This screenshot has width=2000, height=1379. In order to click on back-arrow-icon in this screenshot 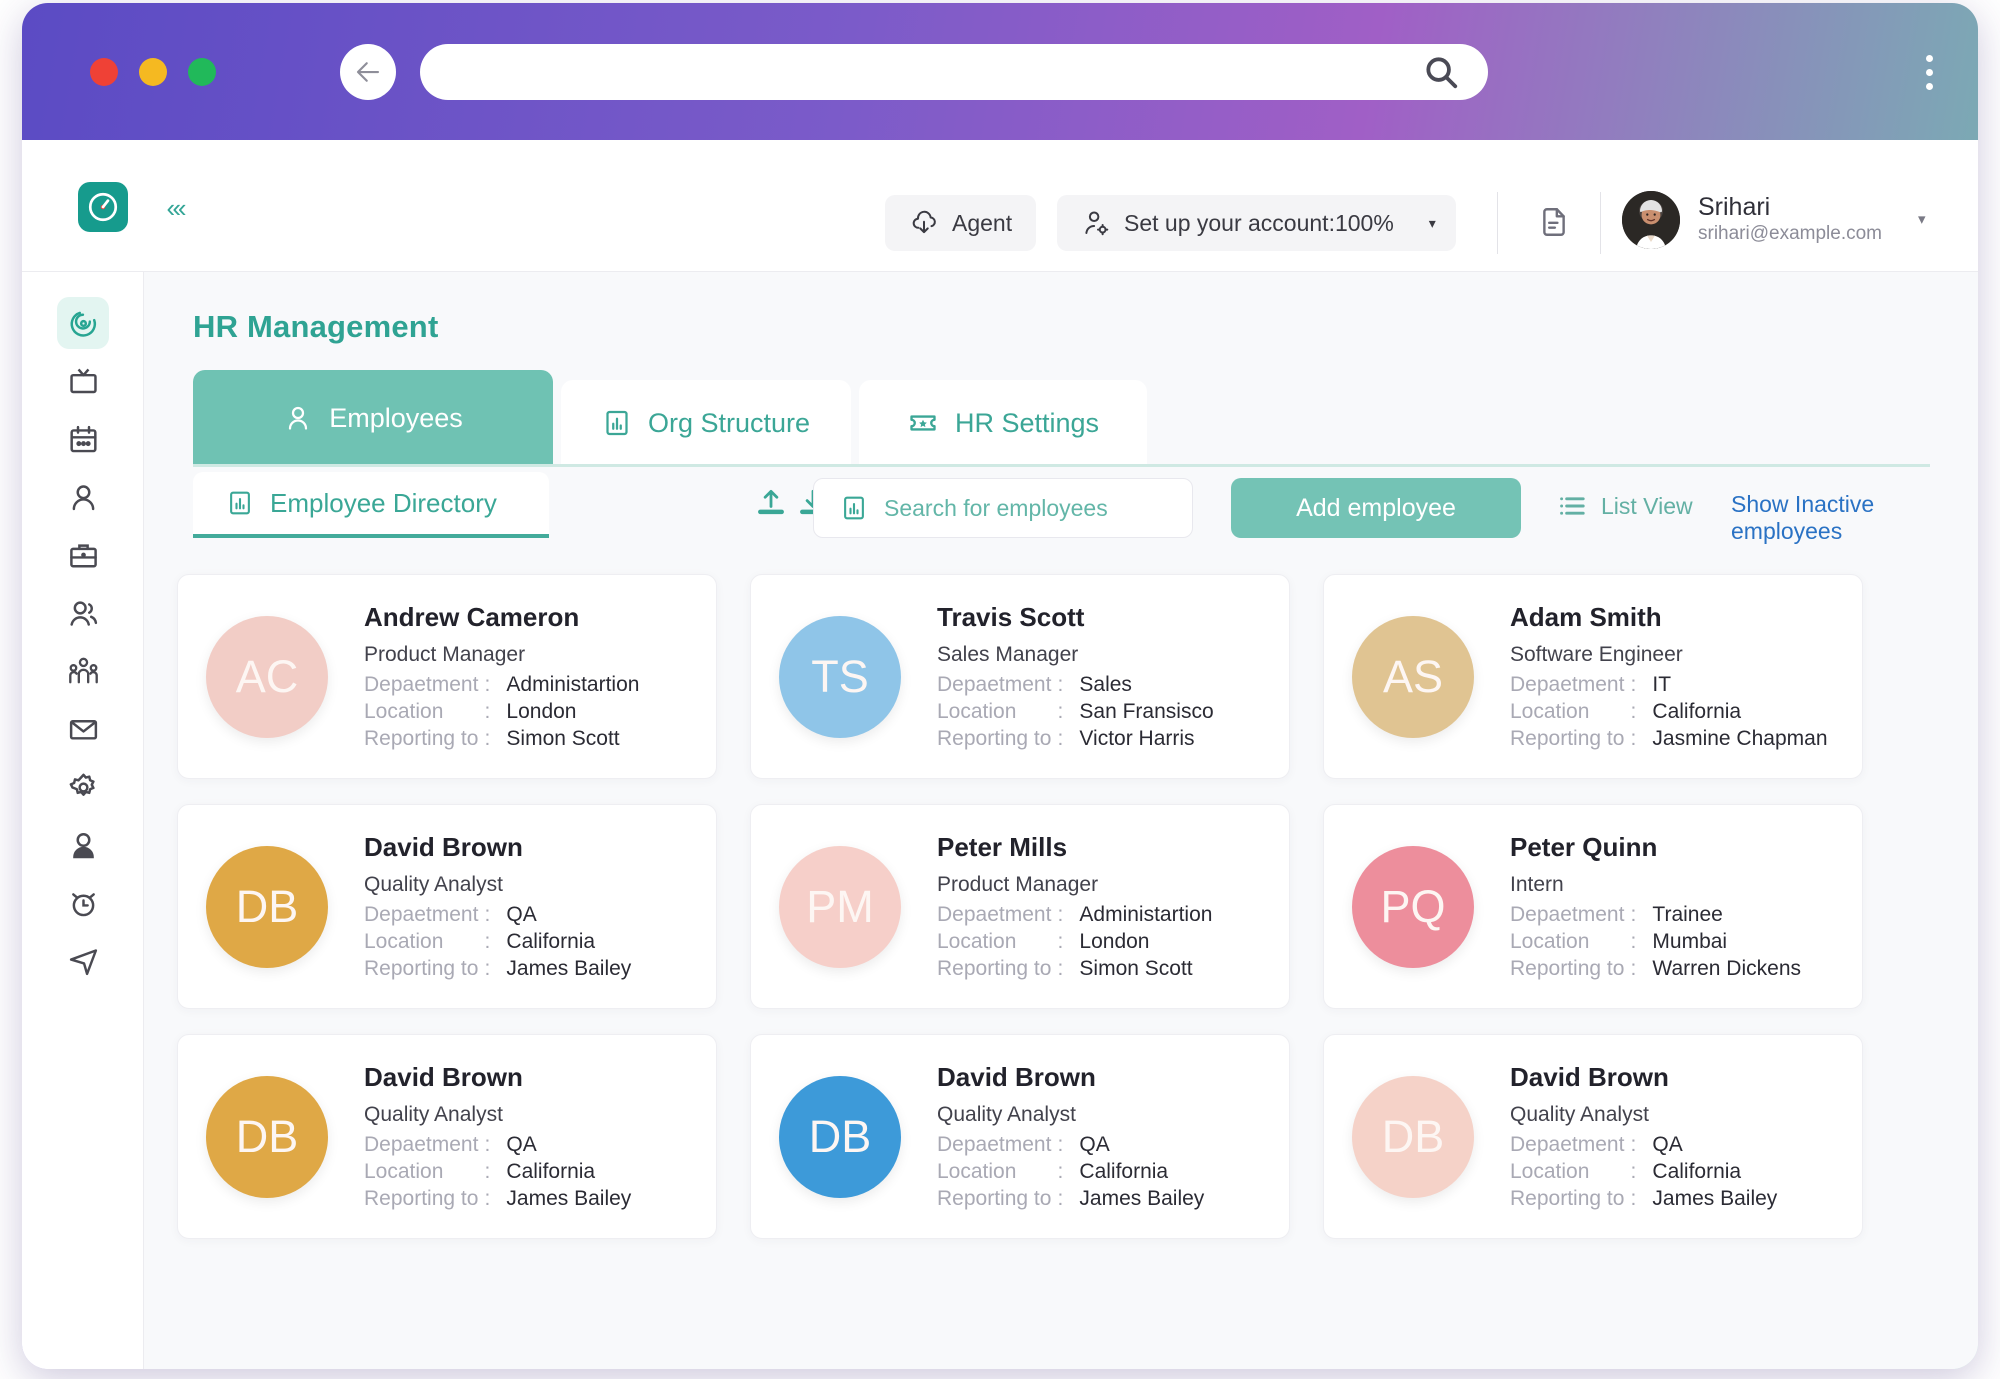, I will do `click(368, 72)`.